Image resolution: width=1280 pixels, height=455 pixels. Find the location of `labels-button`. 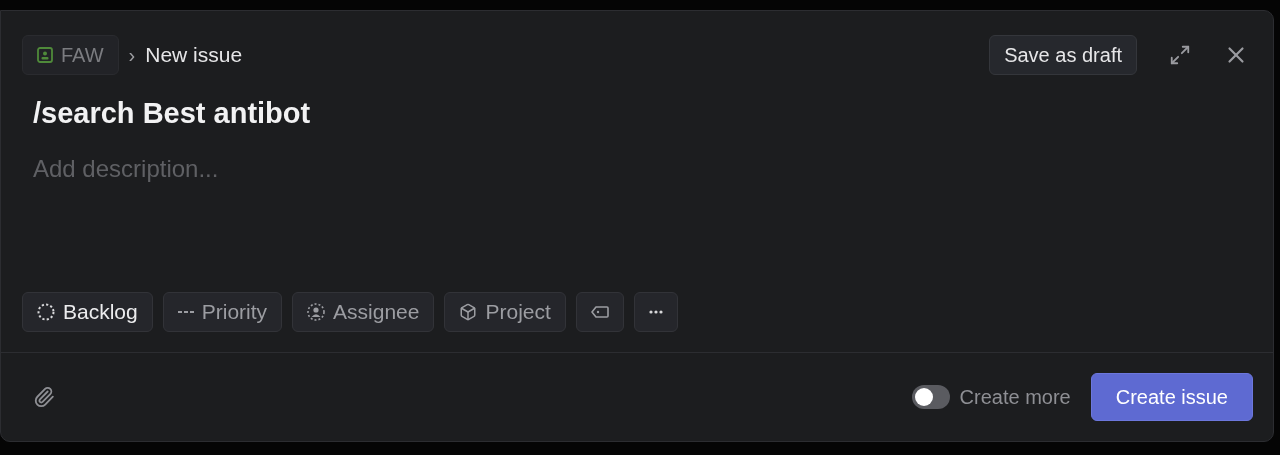

labels-button is located at coordinates (599, 312).